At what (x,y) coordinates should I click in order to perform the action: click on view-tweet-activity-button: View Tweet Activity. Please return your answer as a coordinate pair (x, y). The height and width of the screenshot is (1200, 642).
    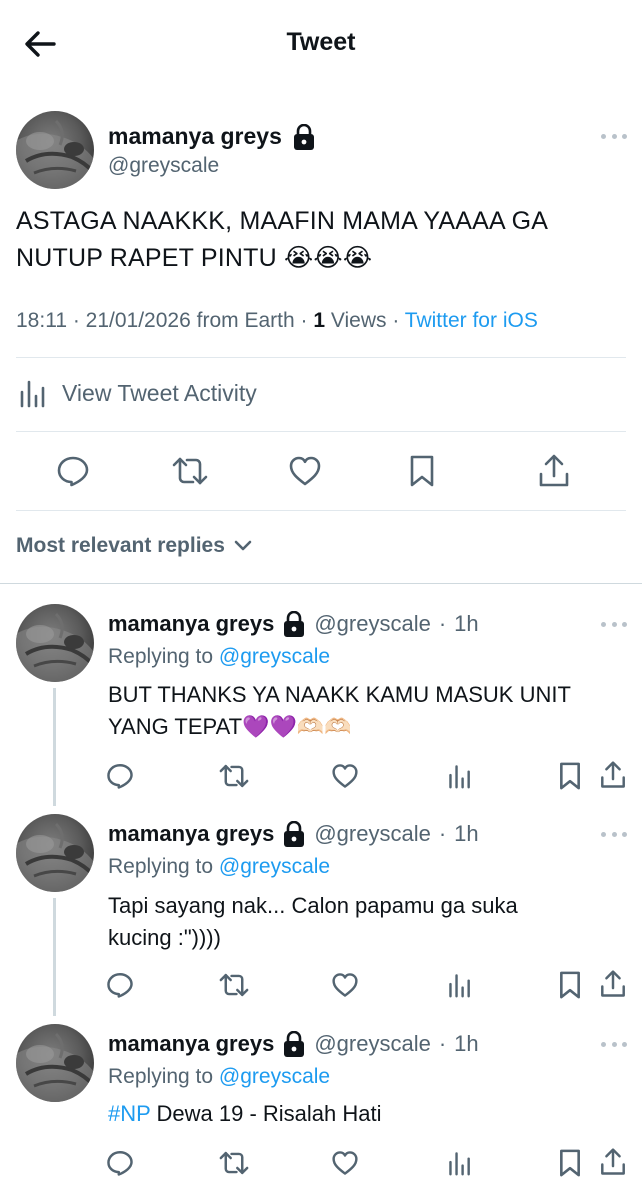
    Looking at the image, I should click on (137, 393).